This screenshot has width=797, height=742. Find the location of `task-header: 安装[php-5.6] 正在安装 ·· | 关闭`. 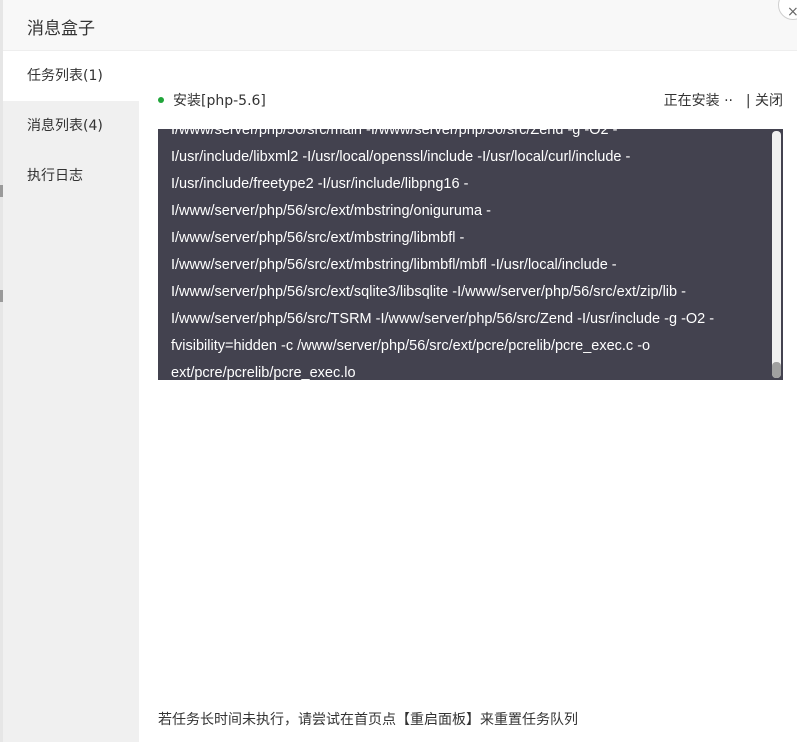

task-header: 安装[php-5.6] 正在安装 ·· | 关闭 is located at coordinates (470, 101).